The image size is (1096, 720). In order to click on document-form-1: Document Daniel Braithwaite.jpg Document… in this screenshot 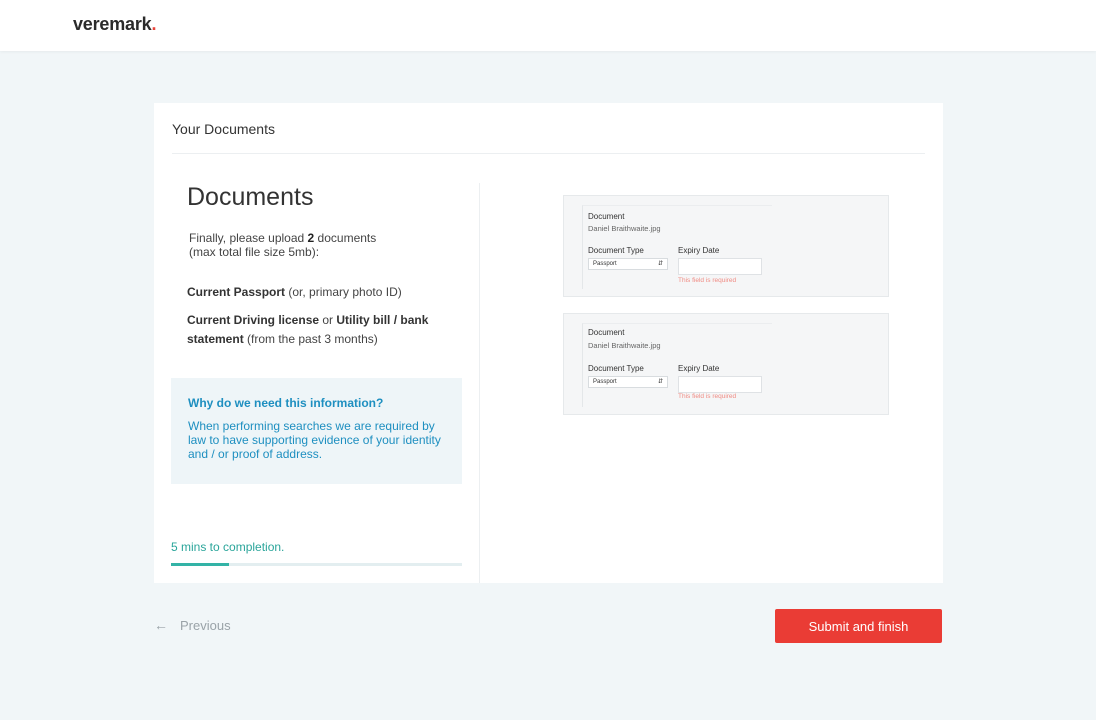, I will do `click(677, 247)`.